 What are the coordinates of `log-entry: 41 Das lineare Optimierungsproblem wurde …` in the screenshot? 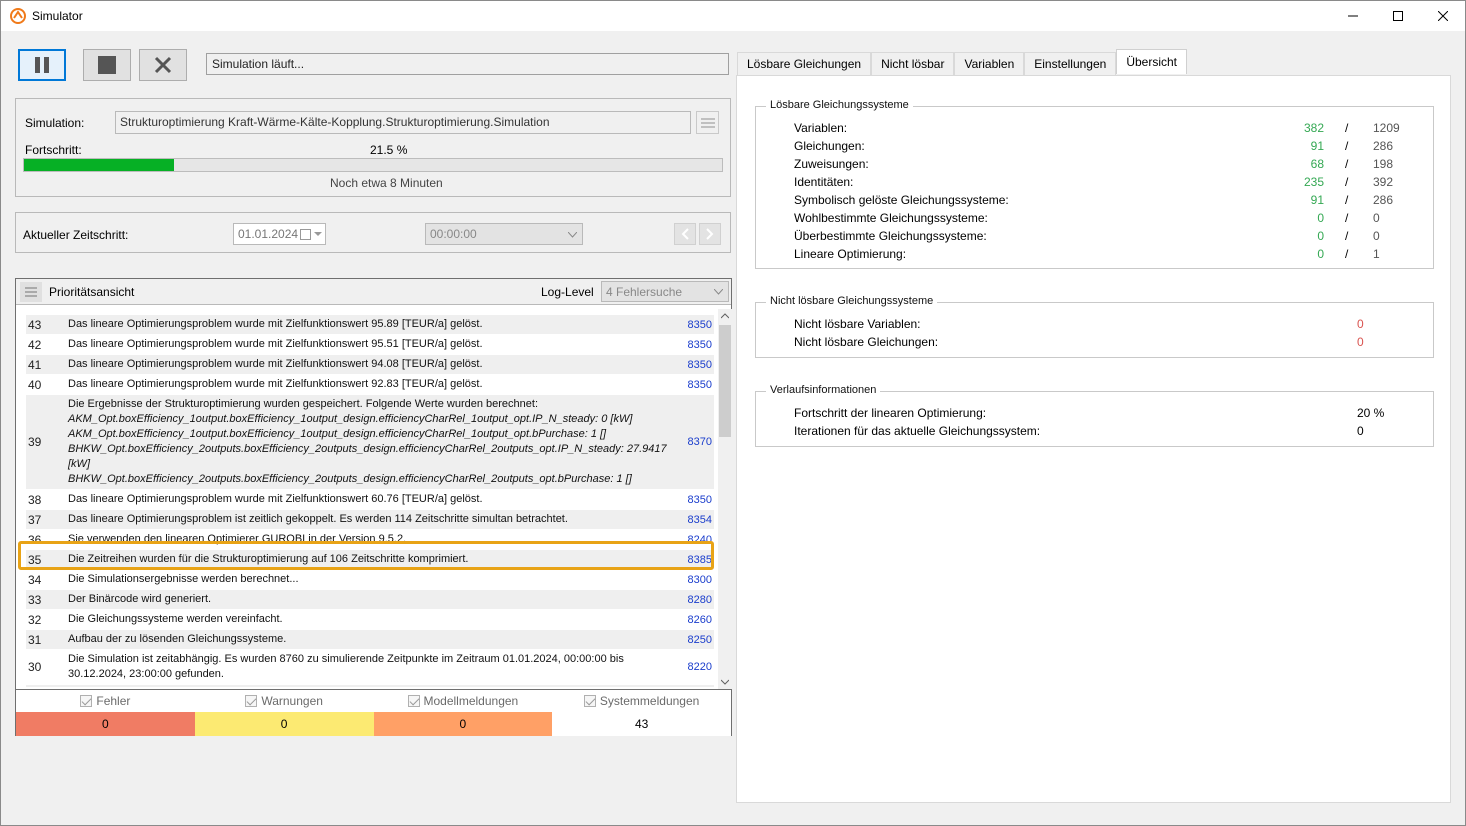 It's located at (370, 365).